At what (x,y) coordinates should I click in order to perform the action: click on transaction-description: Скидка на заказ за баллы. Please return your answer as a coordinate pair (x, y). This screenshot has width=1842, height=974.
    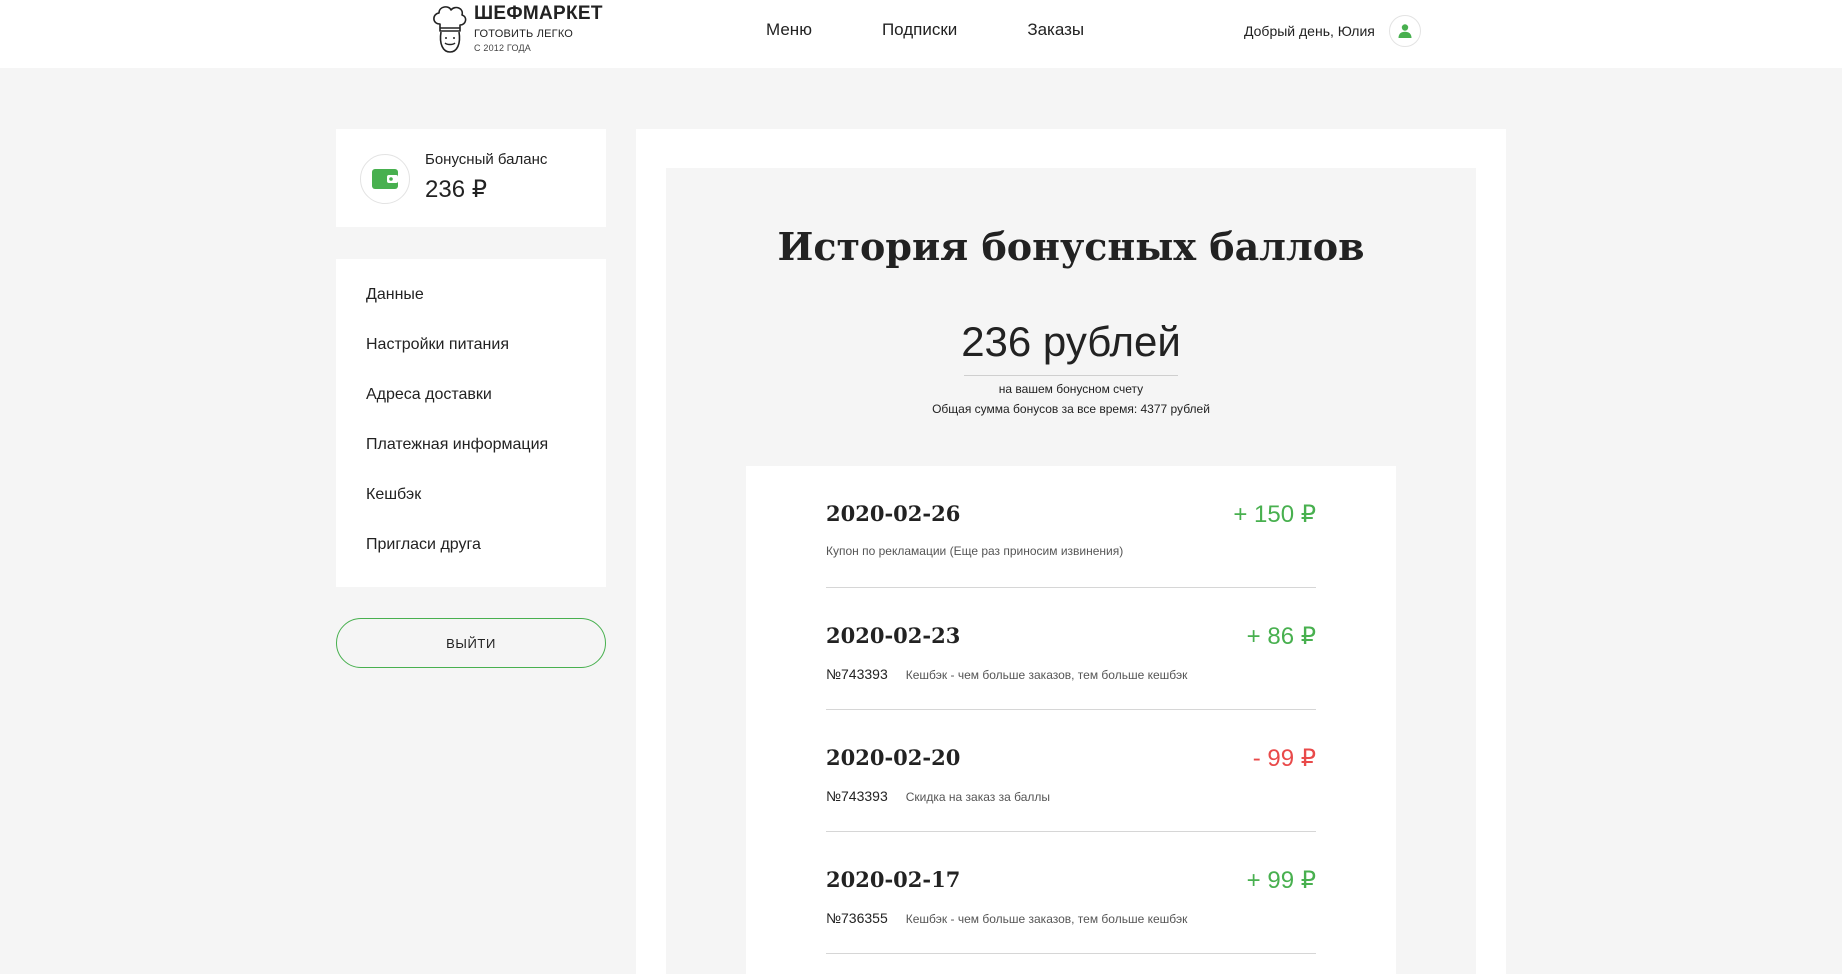
    Looking at the image, I should click on (978, 797).